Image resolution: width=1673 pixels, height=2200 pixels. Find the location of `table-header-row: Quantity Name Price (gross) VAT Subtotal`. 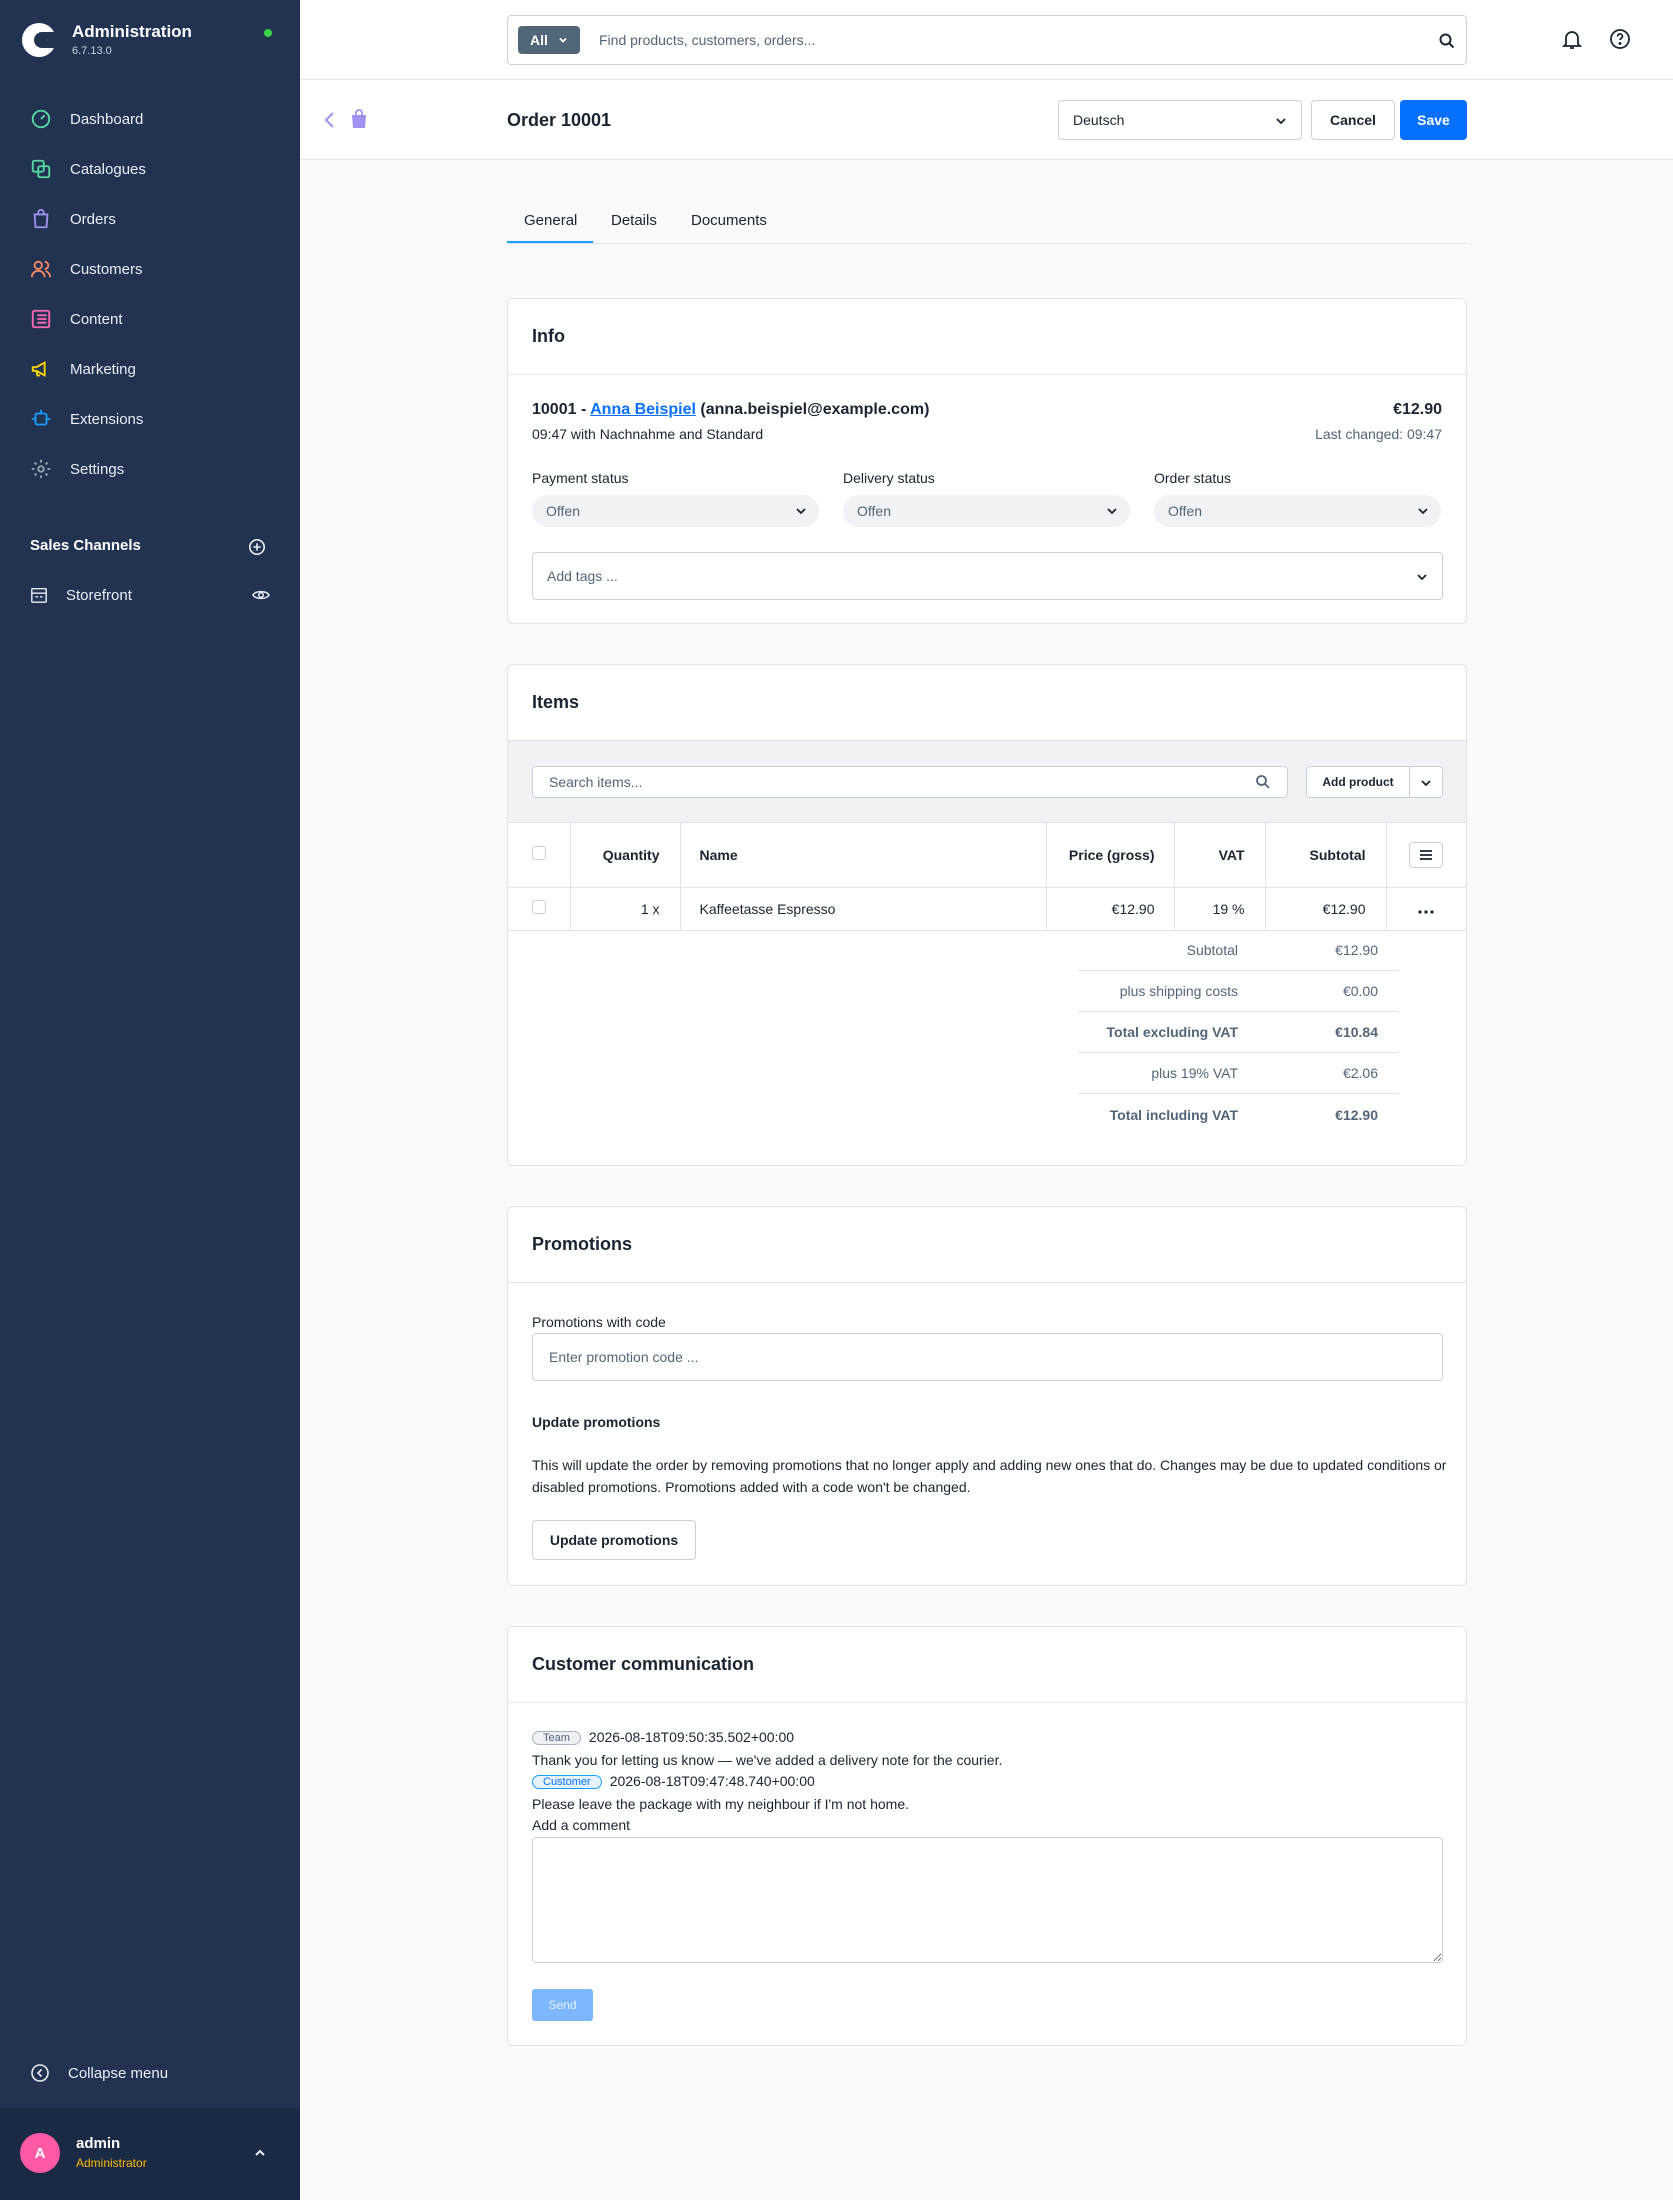

table-header-row: Quantity Name Price (gross) VAT Subtotal is located at coordinates (987, 855).